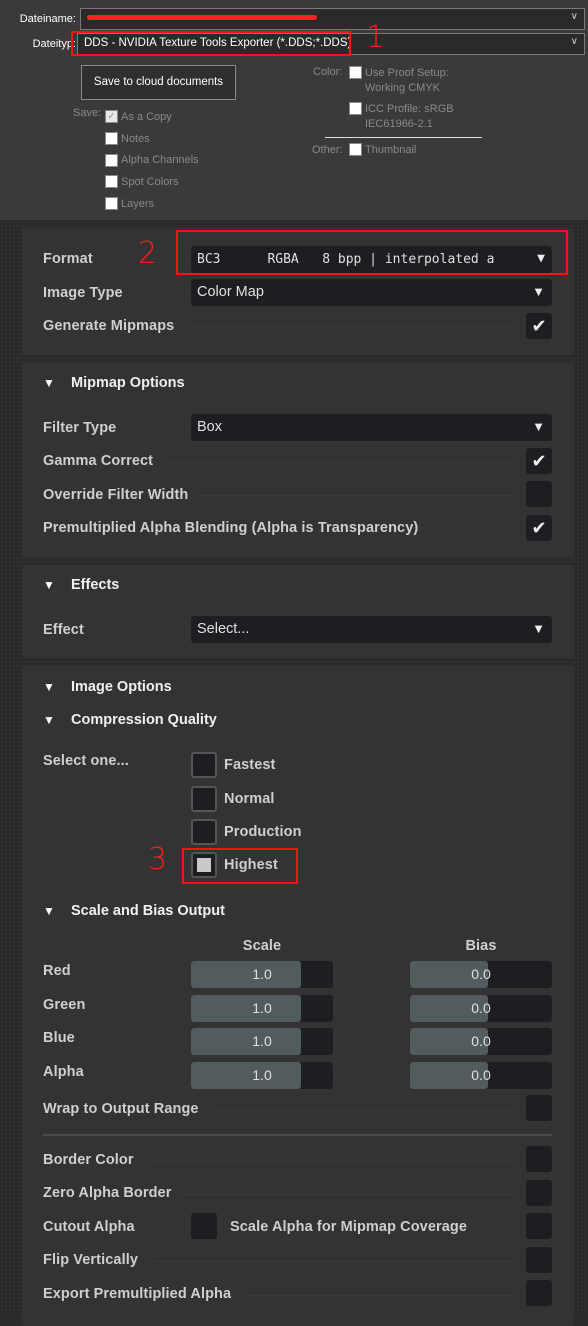 Image resolution: width=588 pixels, height=1326 pixels. I want to click on save-option-as-a-copy: ✓ As a Copy, so click(152, 117).